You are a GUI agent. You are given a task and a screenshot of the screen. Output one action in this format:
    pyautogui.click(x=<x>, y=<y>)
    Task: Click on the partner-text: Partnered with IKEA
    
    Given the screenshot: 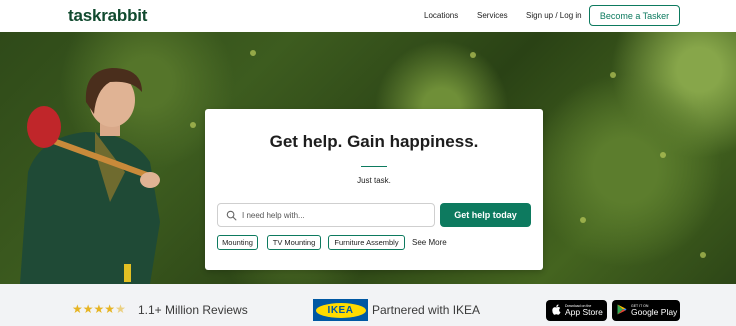 What is the action you would take?
    pyautogui.click(x=426, y=310)
    